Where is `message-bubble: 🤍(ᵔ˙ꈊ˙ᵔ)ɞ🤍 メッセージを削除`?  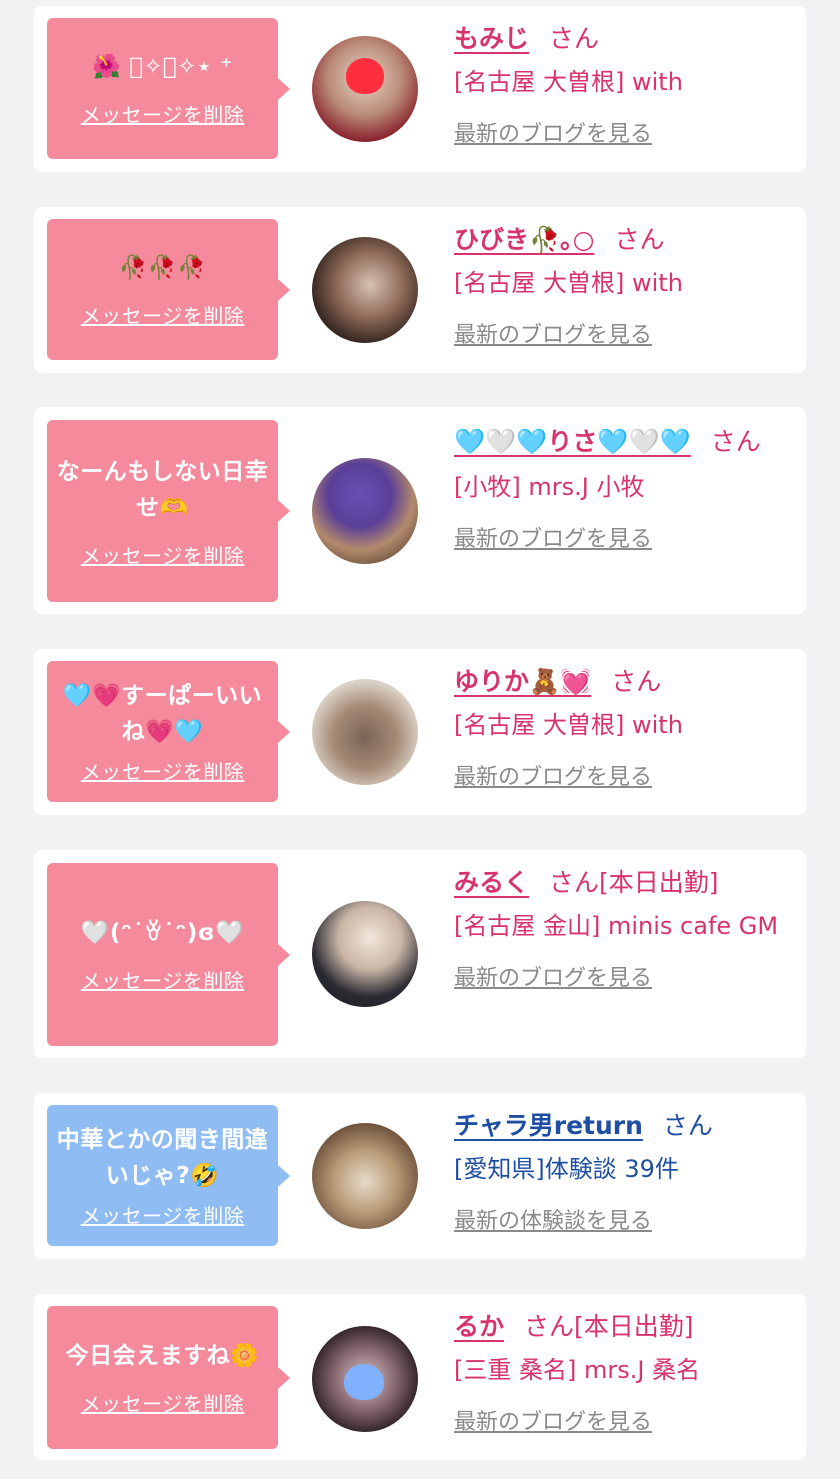 message-bubble: 🤍(ᵔ˙ꈊ˙ᵔ)ɞ🤍 メッセージを削除 is located at coordinates (168, 954).